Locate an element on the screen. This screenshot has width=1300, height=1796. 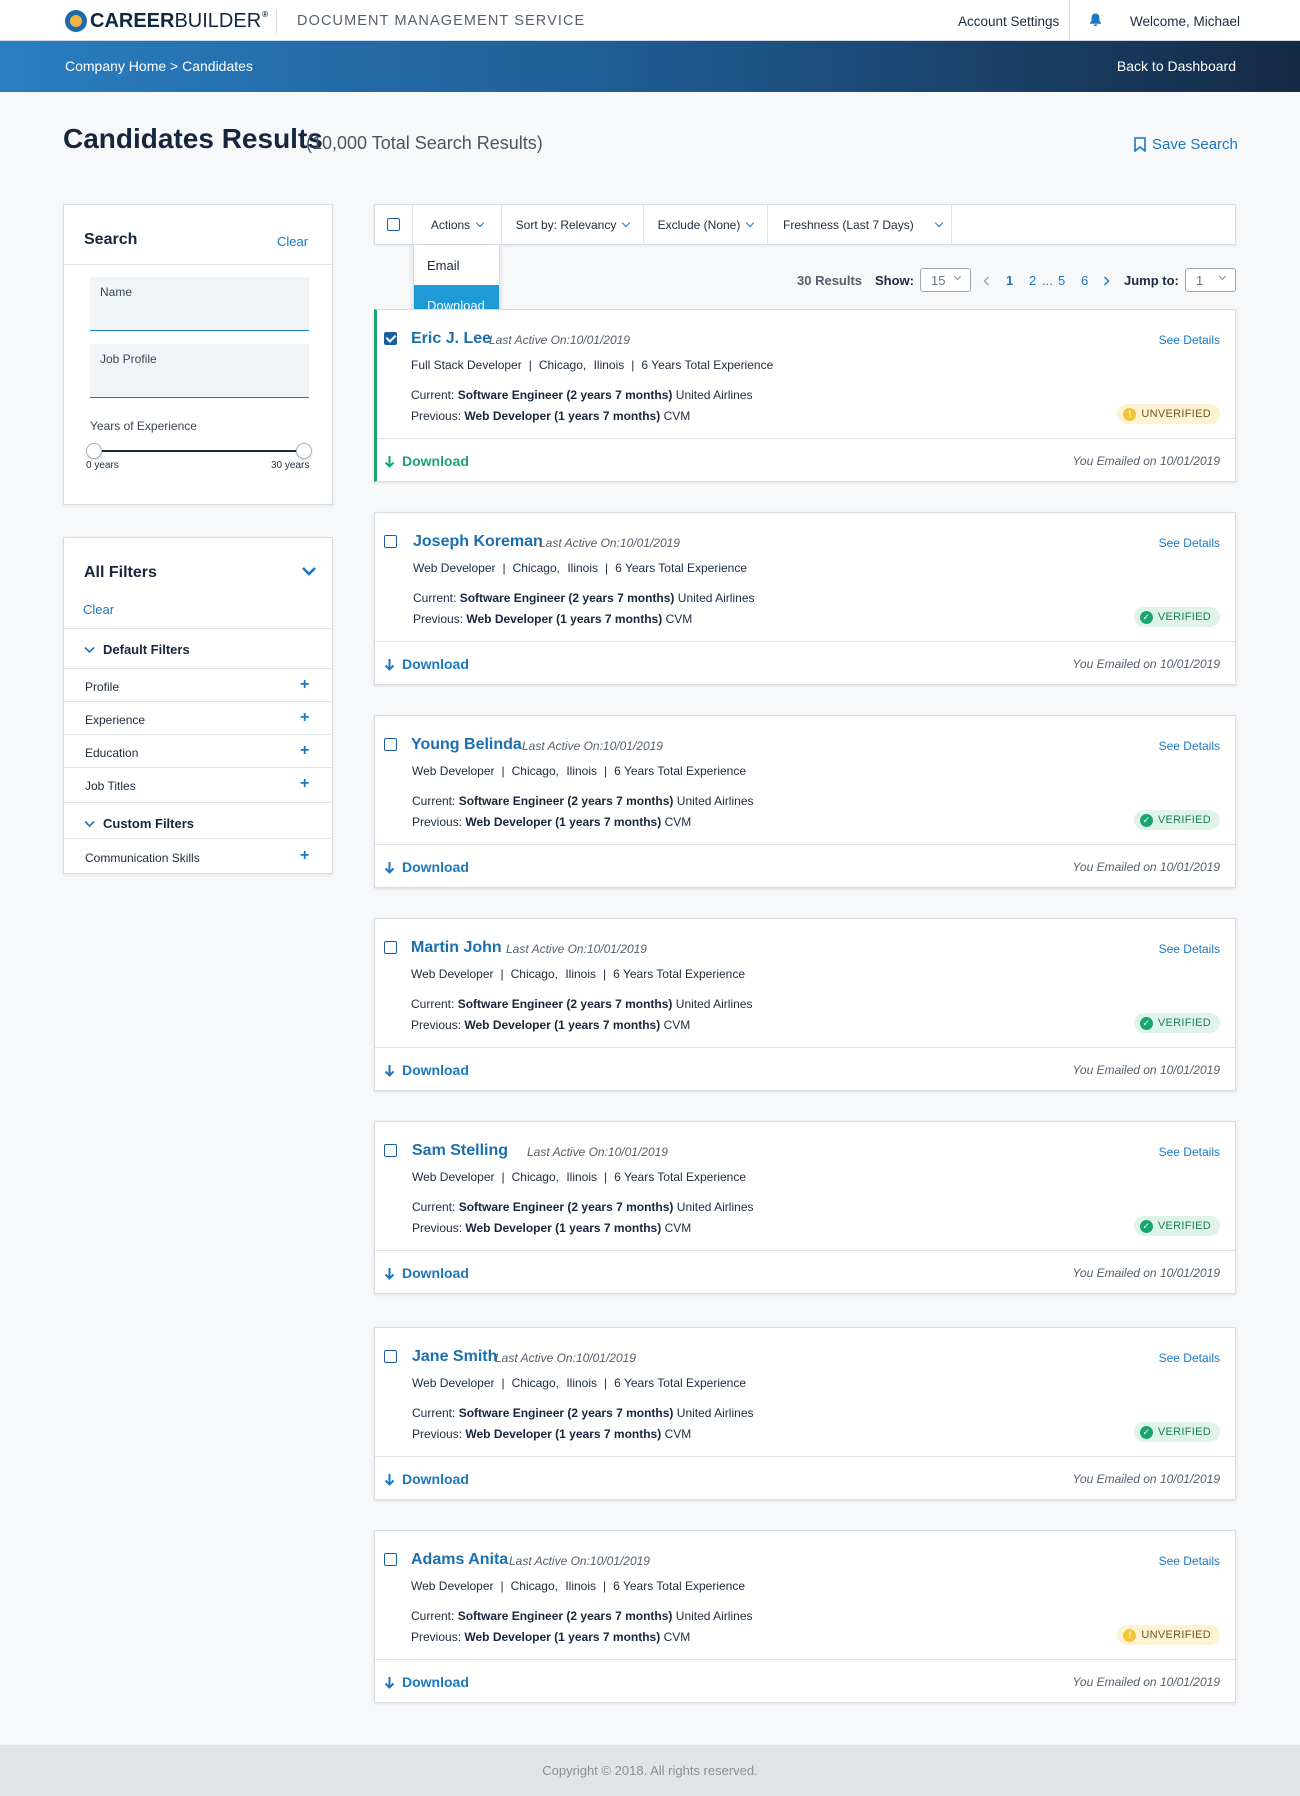
candidate-name-link: Sam Stelling is located at coordinates (460, 1151).